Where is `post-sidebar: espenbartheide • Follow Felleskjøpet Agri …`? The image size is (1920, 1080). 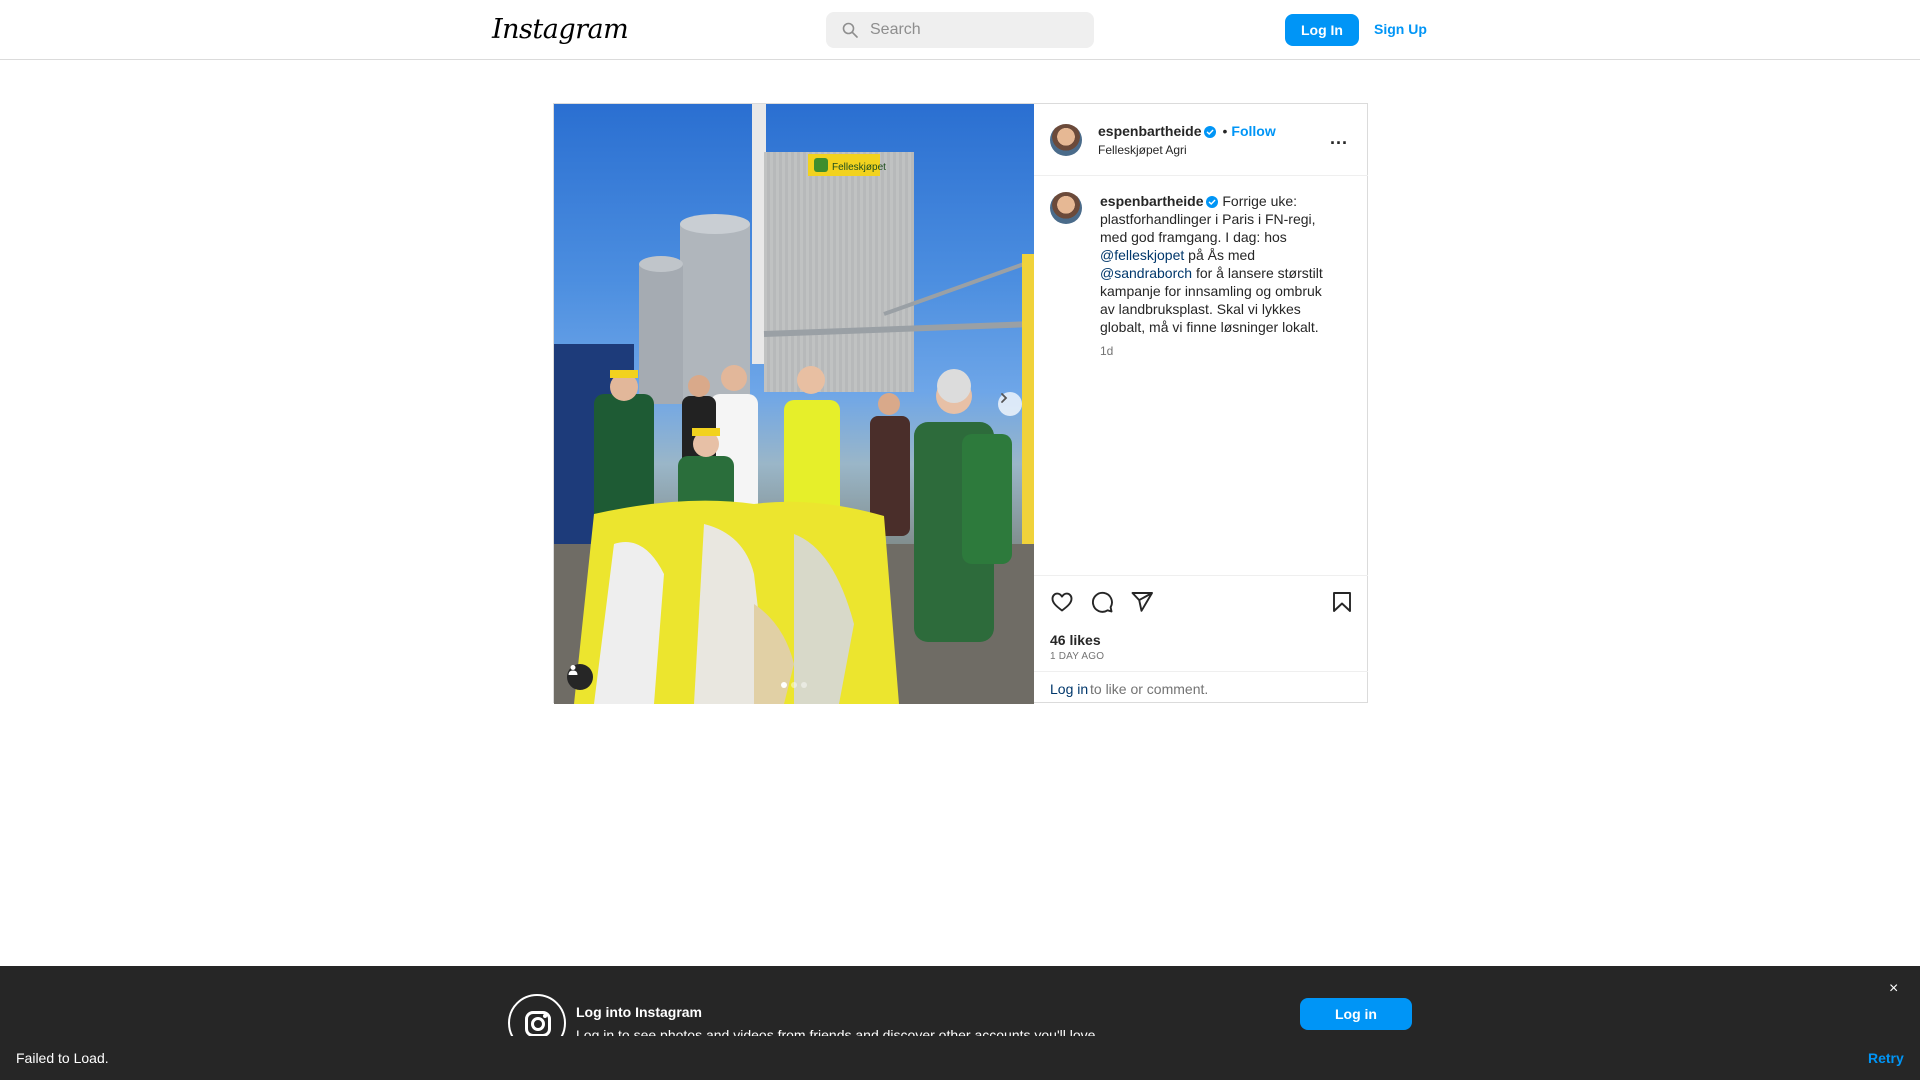 post-sidebar: espenbartheide • Follow Felleskjøpet Agri … is located at coordinates (1201, 403).